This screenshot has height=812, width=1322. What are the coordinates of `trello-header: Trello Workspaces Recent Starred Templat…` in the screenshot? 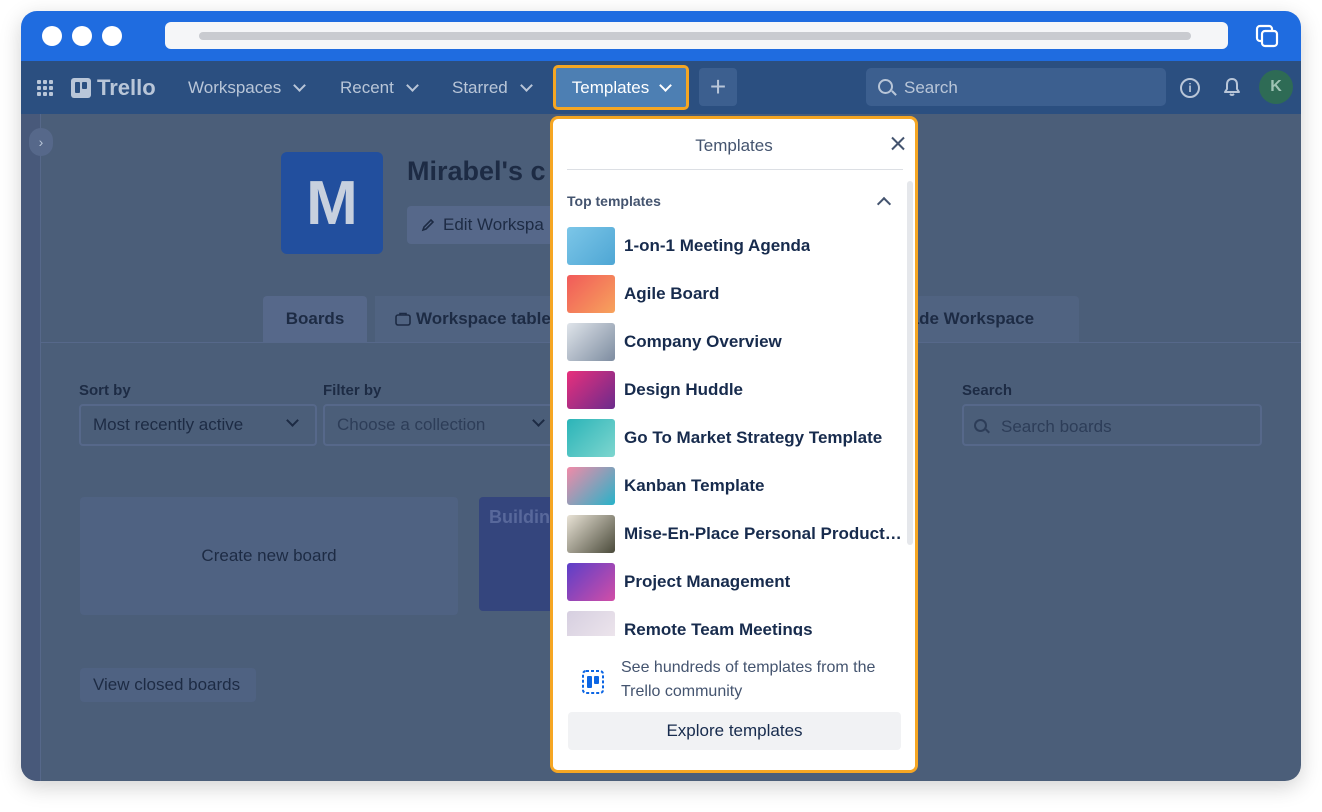 It's located at (661, 87).